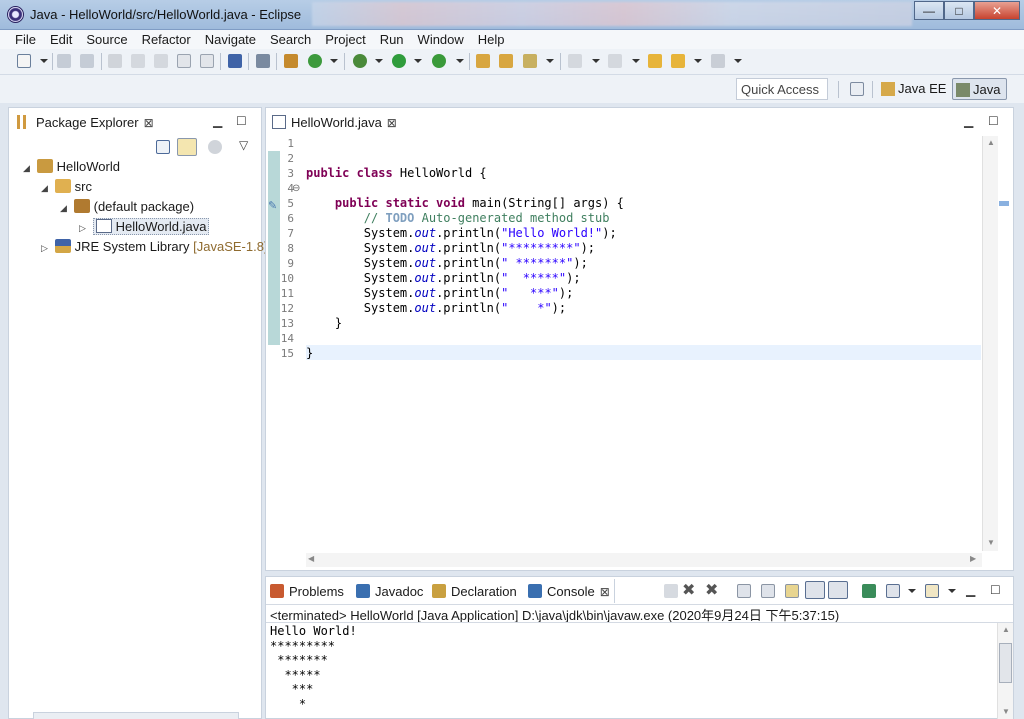  What do you see at coordinates (345, 39) in the screenshot?
I see `menu-project: Project` at bounding box center [345, 39].